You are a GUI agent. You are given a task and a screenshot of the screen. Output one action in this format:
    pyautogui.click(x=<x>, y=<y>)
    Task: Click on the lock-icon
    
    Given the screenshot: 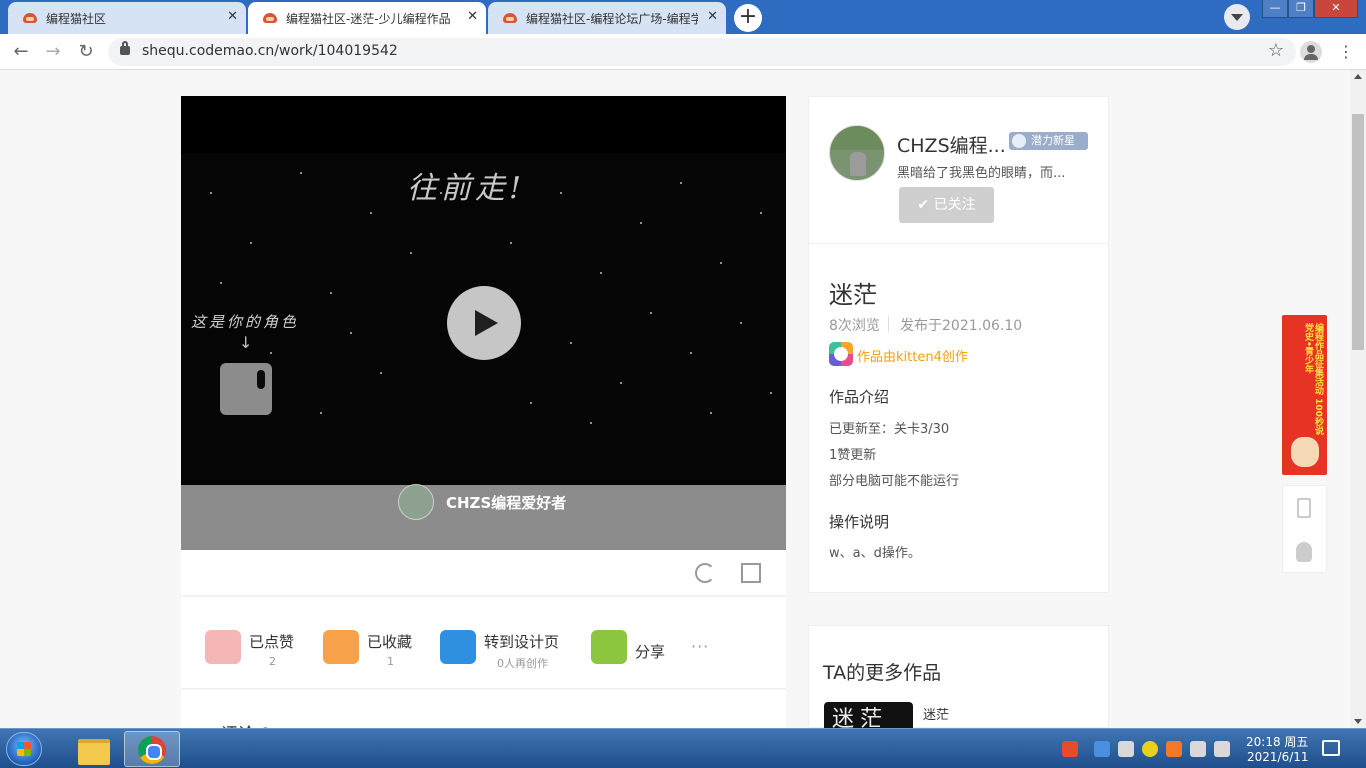 What is the action you would take?
    pyautogui.click(x=125, y=48)
    